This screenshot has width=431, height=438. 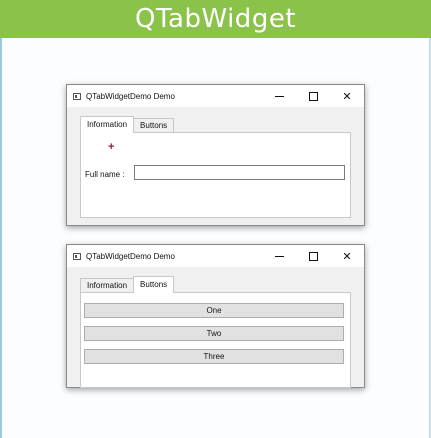 I want to click on mouse-cursor-icon: +, so click(x=111, y=147).